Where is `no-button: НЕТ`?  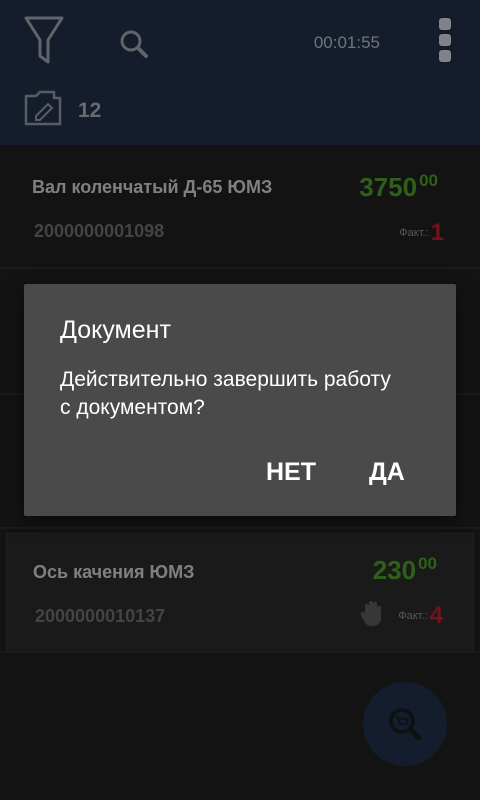
no-button: НЕТ is located at coordinates (291, 472).